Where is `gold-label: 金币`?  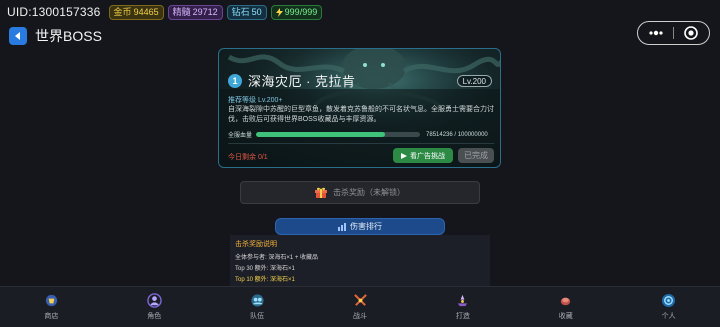 gold-label: 金币 is located at coordinates (122, 11).